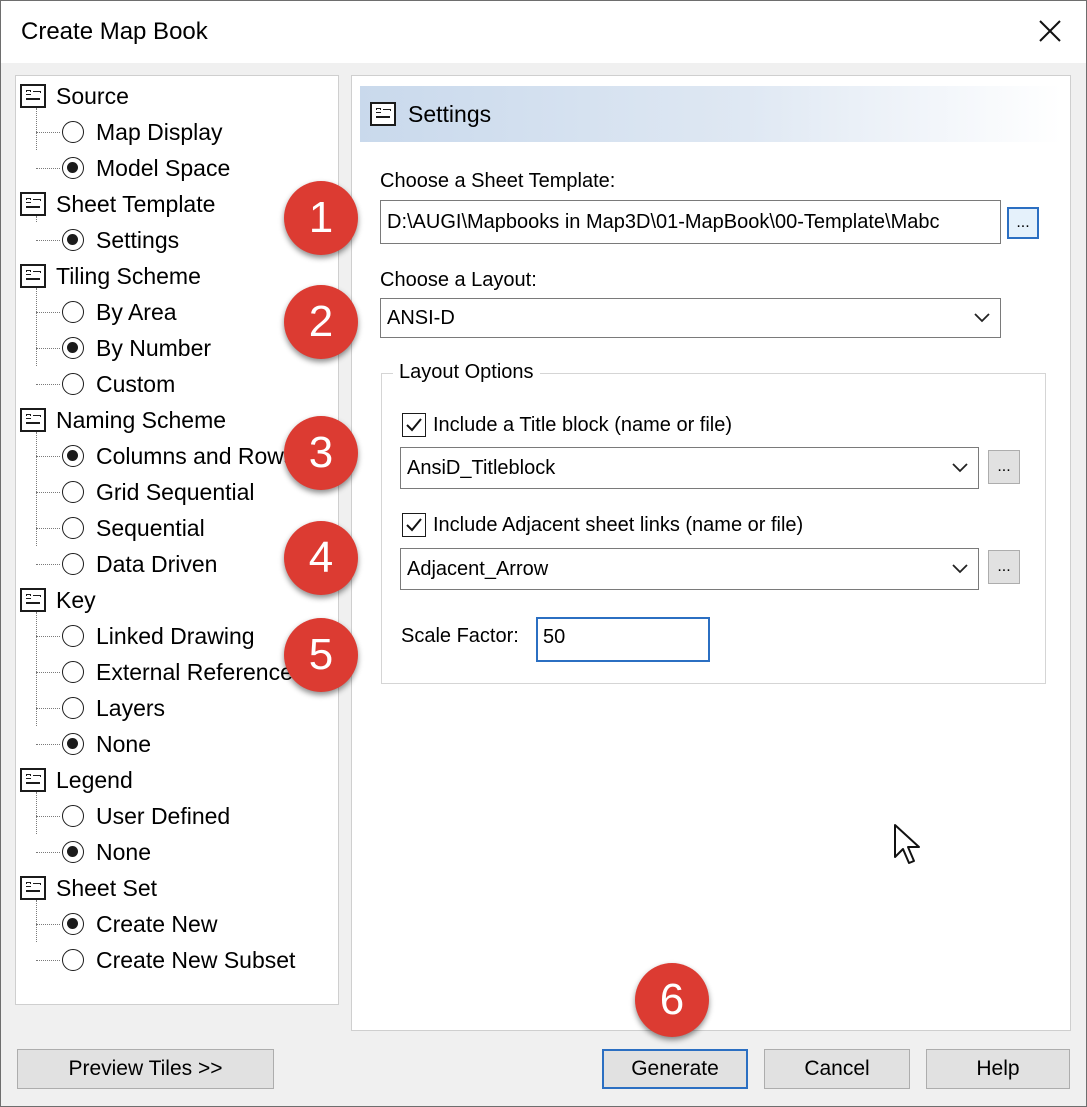  What do you see at coordinates (139, 924) in the screenshot?
I see `tree-option: Create New` at bounding box center [139, 924].